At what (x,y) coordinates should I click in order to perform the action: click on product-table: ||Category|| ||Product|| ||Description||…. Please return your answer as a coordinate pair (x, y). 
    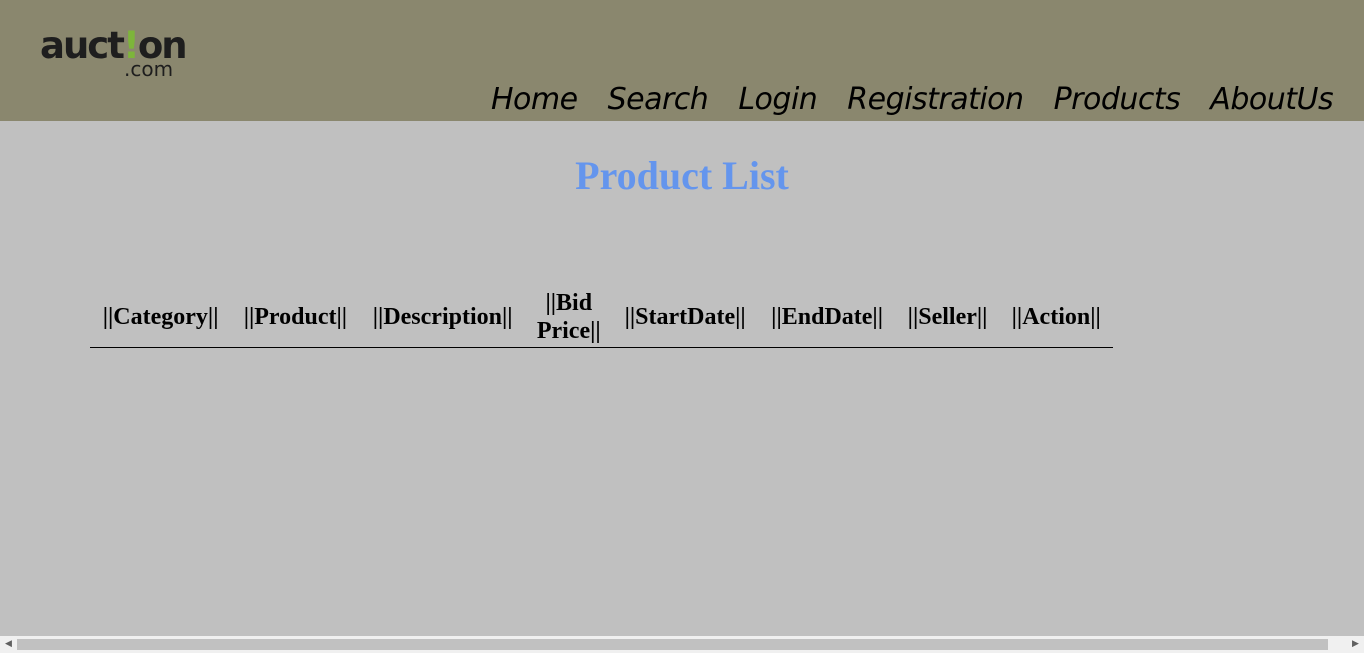
    Looking at the image, I should click on (601, 317).